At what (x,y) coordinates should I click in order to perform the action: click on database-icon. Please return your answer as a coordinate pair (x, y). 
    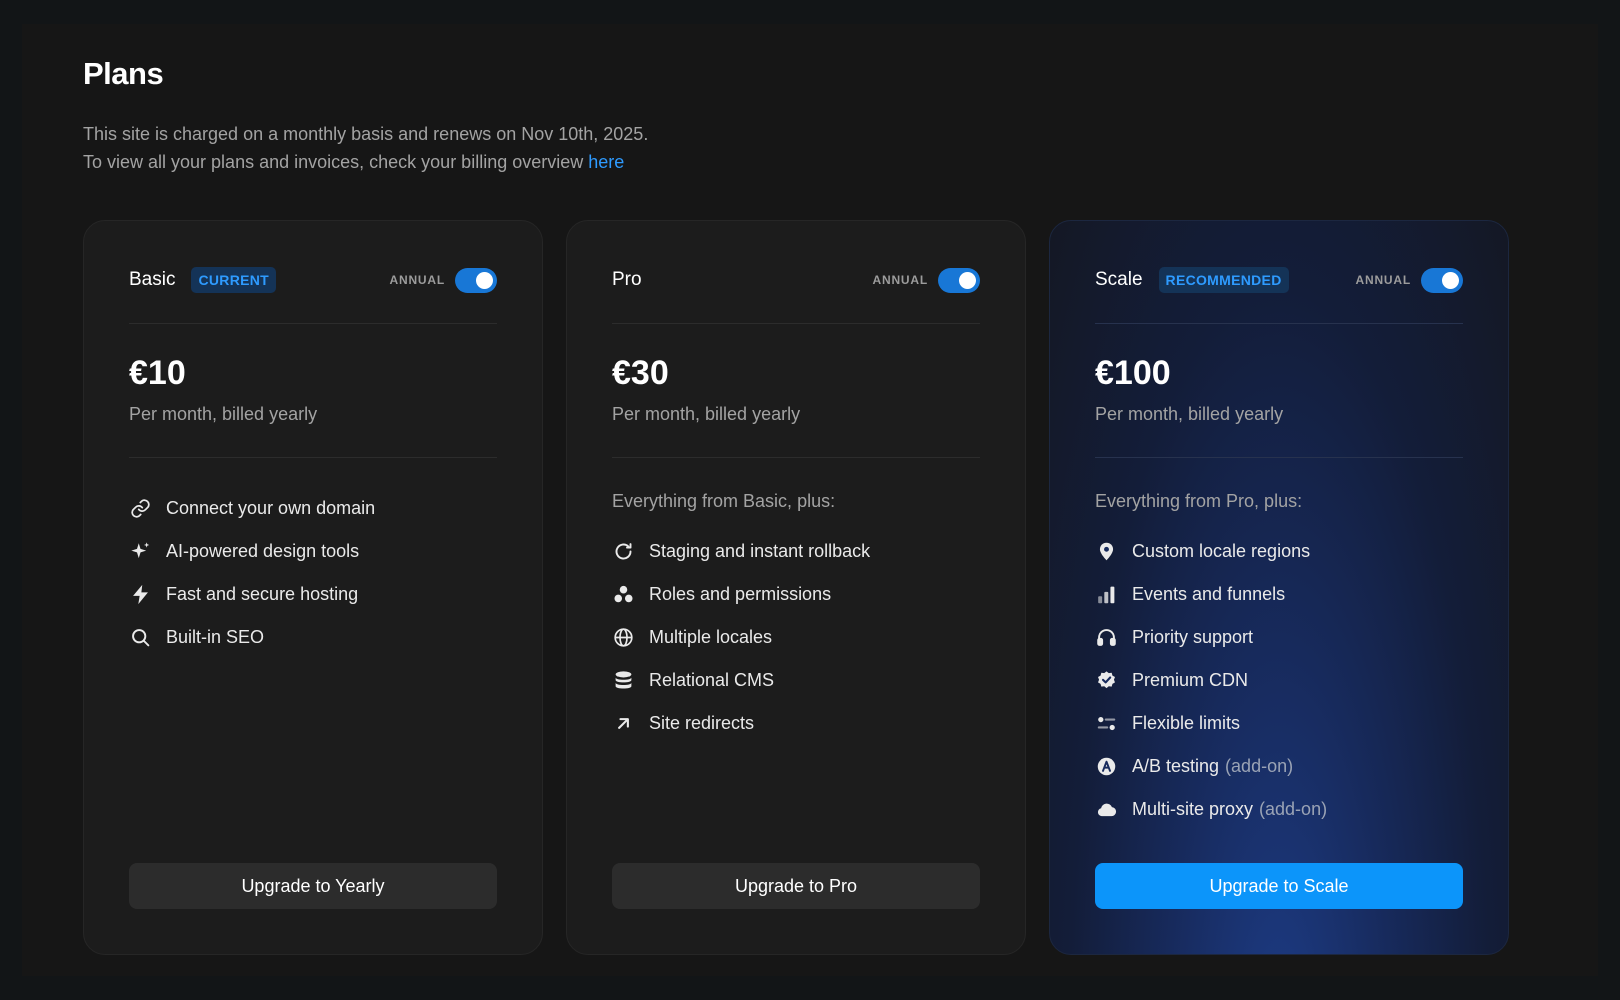
    Looking at the image, I should click on (623, 681).